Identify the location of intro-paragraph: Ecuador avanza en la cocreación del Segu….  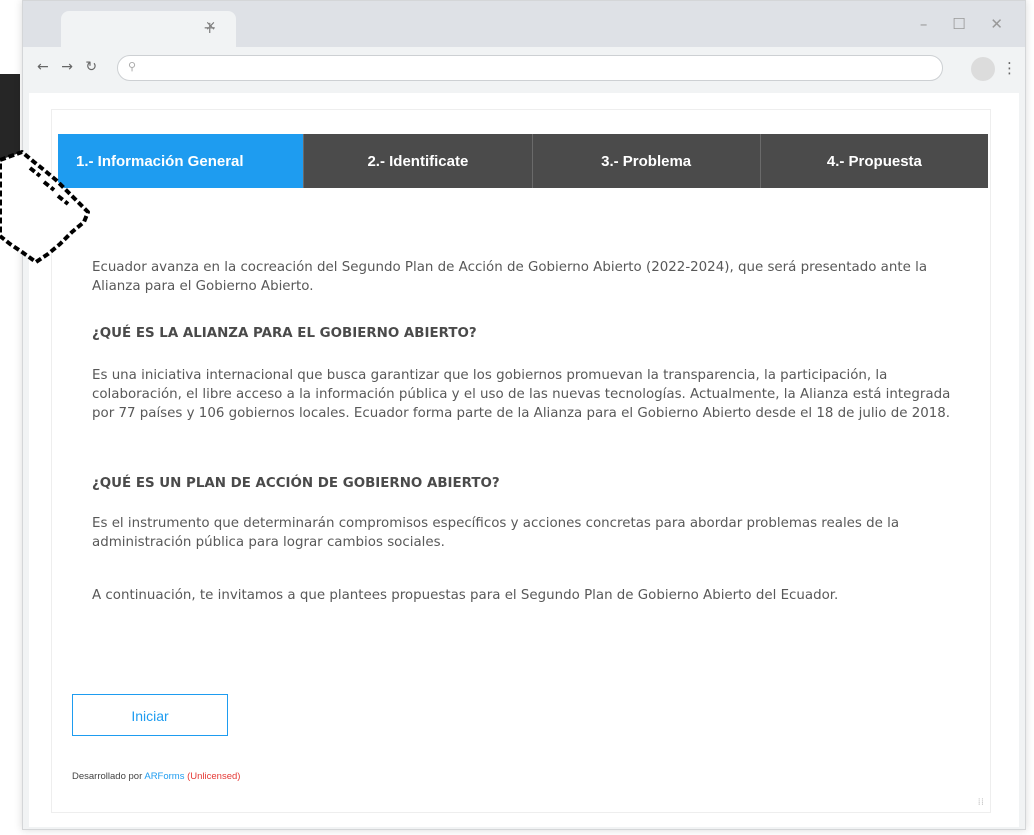
(510, 277).